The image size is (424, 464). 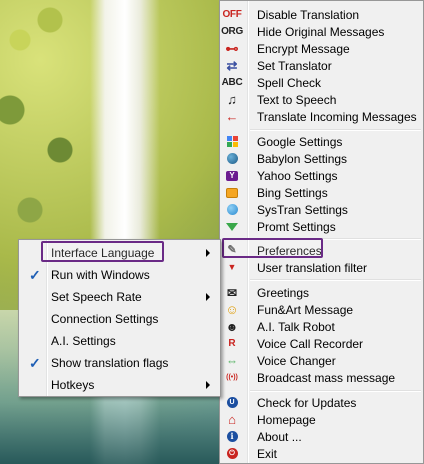 What do you see at coordinates (286, 419) in the screenshot?
I see `menu-item-label: Homepage` at bounding box center [286, 419].